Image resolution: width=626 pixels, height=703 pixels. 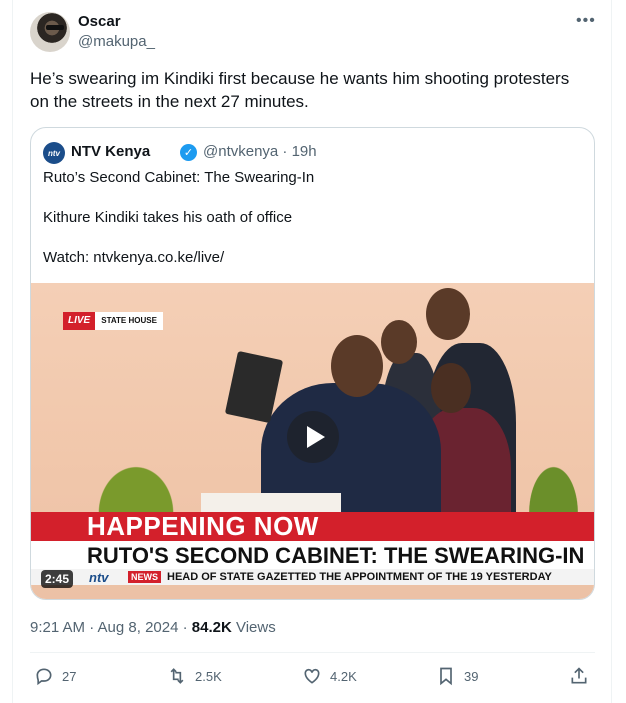 I want to click on like-button: 4.2K, so click(x=329, y=676).